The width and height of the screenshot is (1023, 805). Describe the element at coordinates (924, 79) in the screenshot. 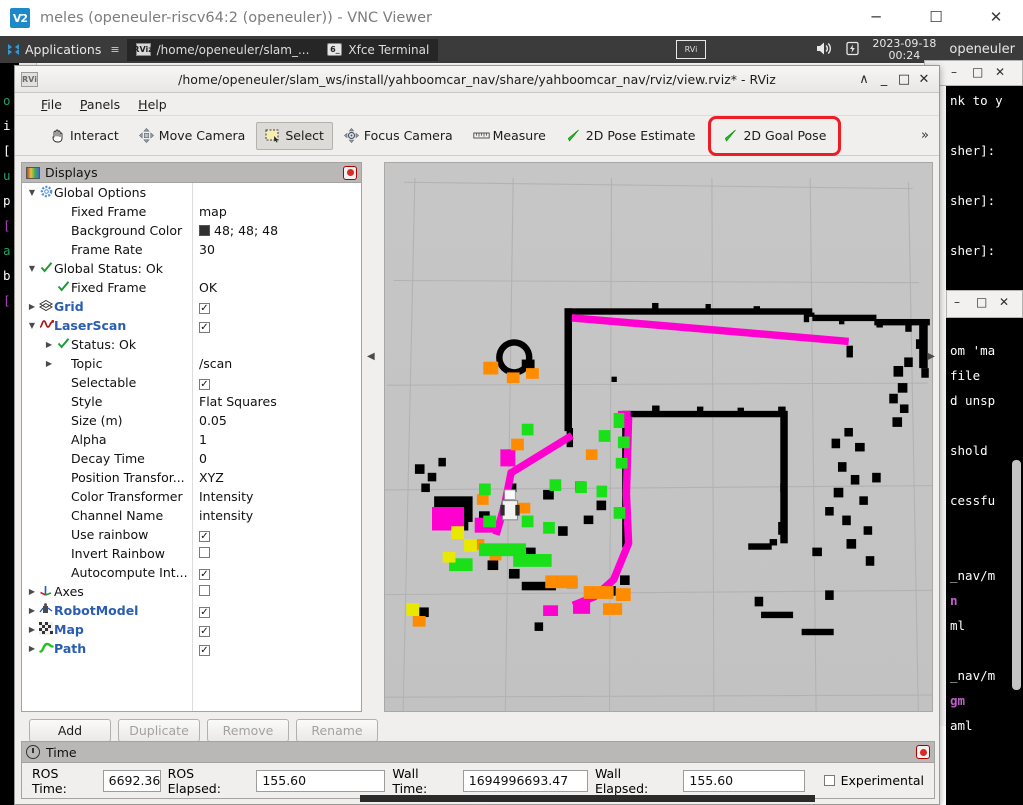

I see `rviz-close-button: ✕` at that location.